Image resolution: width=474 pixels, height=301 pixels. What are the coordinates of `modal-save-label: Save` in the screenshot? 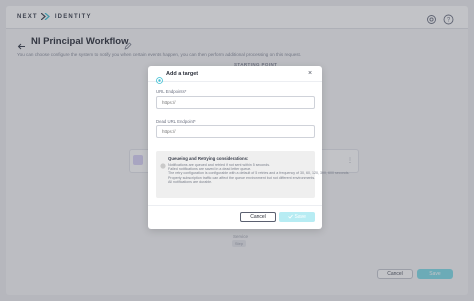 It's located at (300, 217).